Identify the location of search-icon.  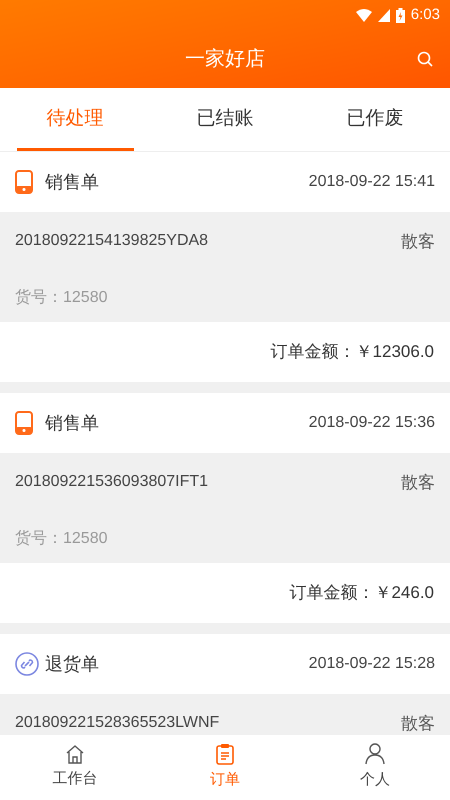
(425, 59).